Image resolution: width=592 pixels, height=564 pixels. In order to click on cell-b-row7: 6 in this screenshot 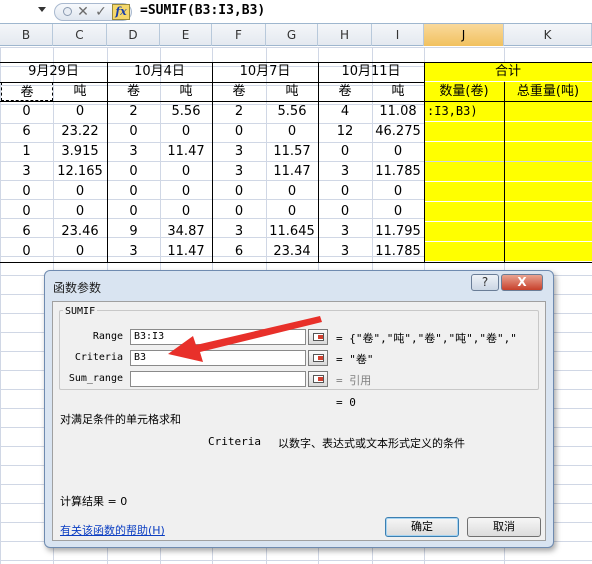, I will do `click(26, 231)`.